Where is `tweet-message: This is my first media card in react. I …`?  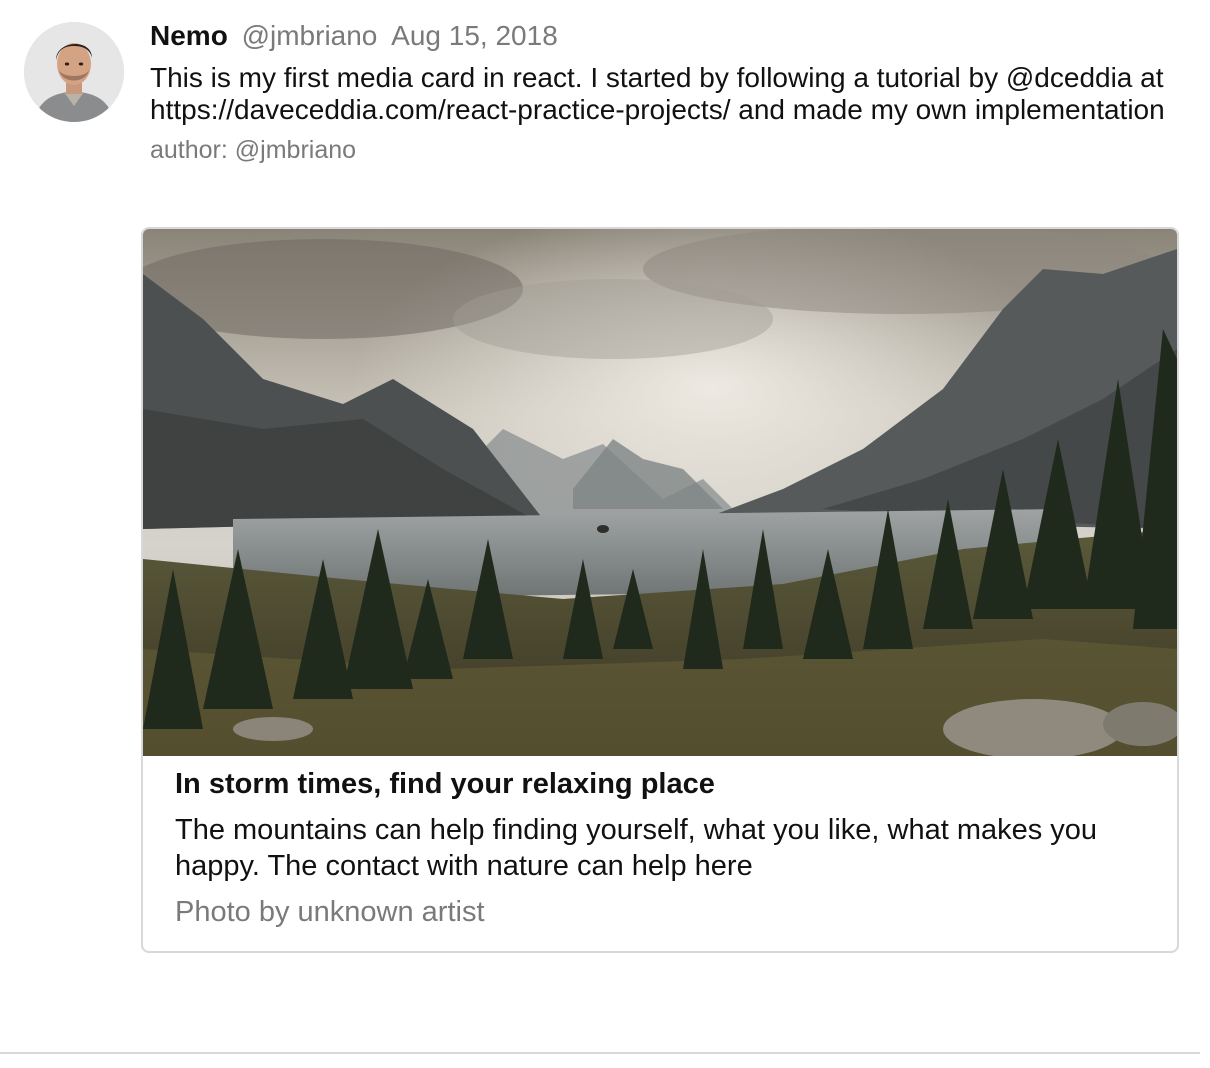
tweet-message: This is my first media card in react. I … is located at coordinates (657, 93).